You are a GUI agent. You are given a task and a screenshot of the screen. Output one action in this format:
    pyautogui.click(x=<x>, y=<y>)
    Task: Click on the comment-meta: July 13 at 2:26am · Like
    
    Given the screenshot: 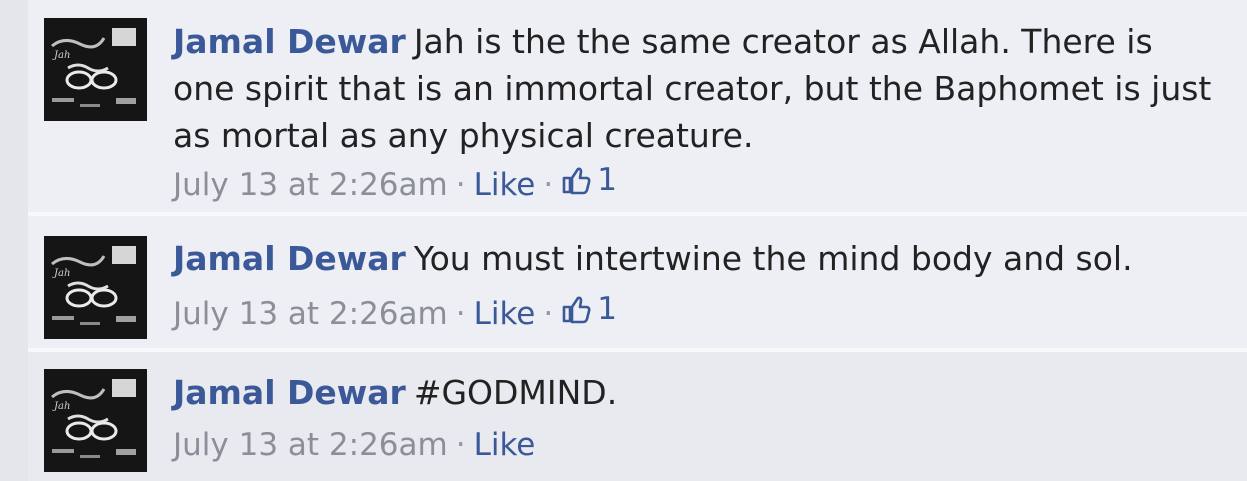 What is the action you would take?
    pyautogui.click(x=354, y=445)
    